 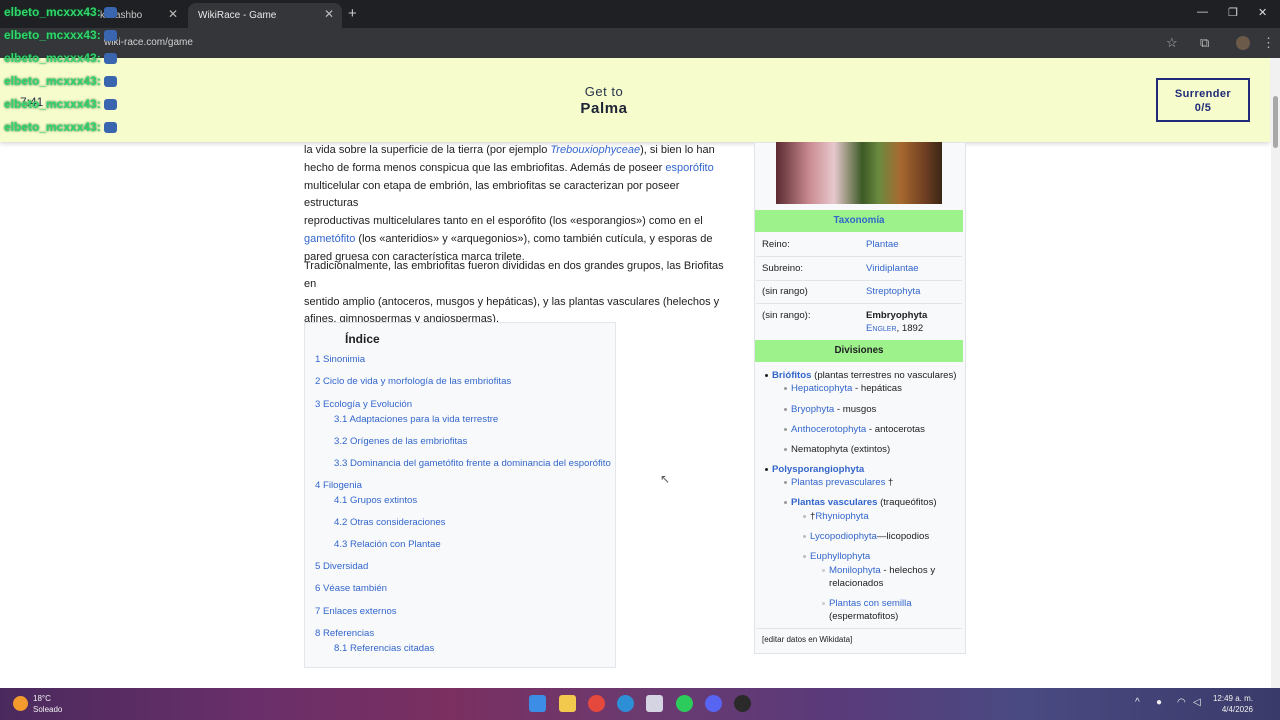 I want to click on link-hepaticophyta: Hepaticophyta, so click(x=821, y=388).